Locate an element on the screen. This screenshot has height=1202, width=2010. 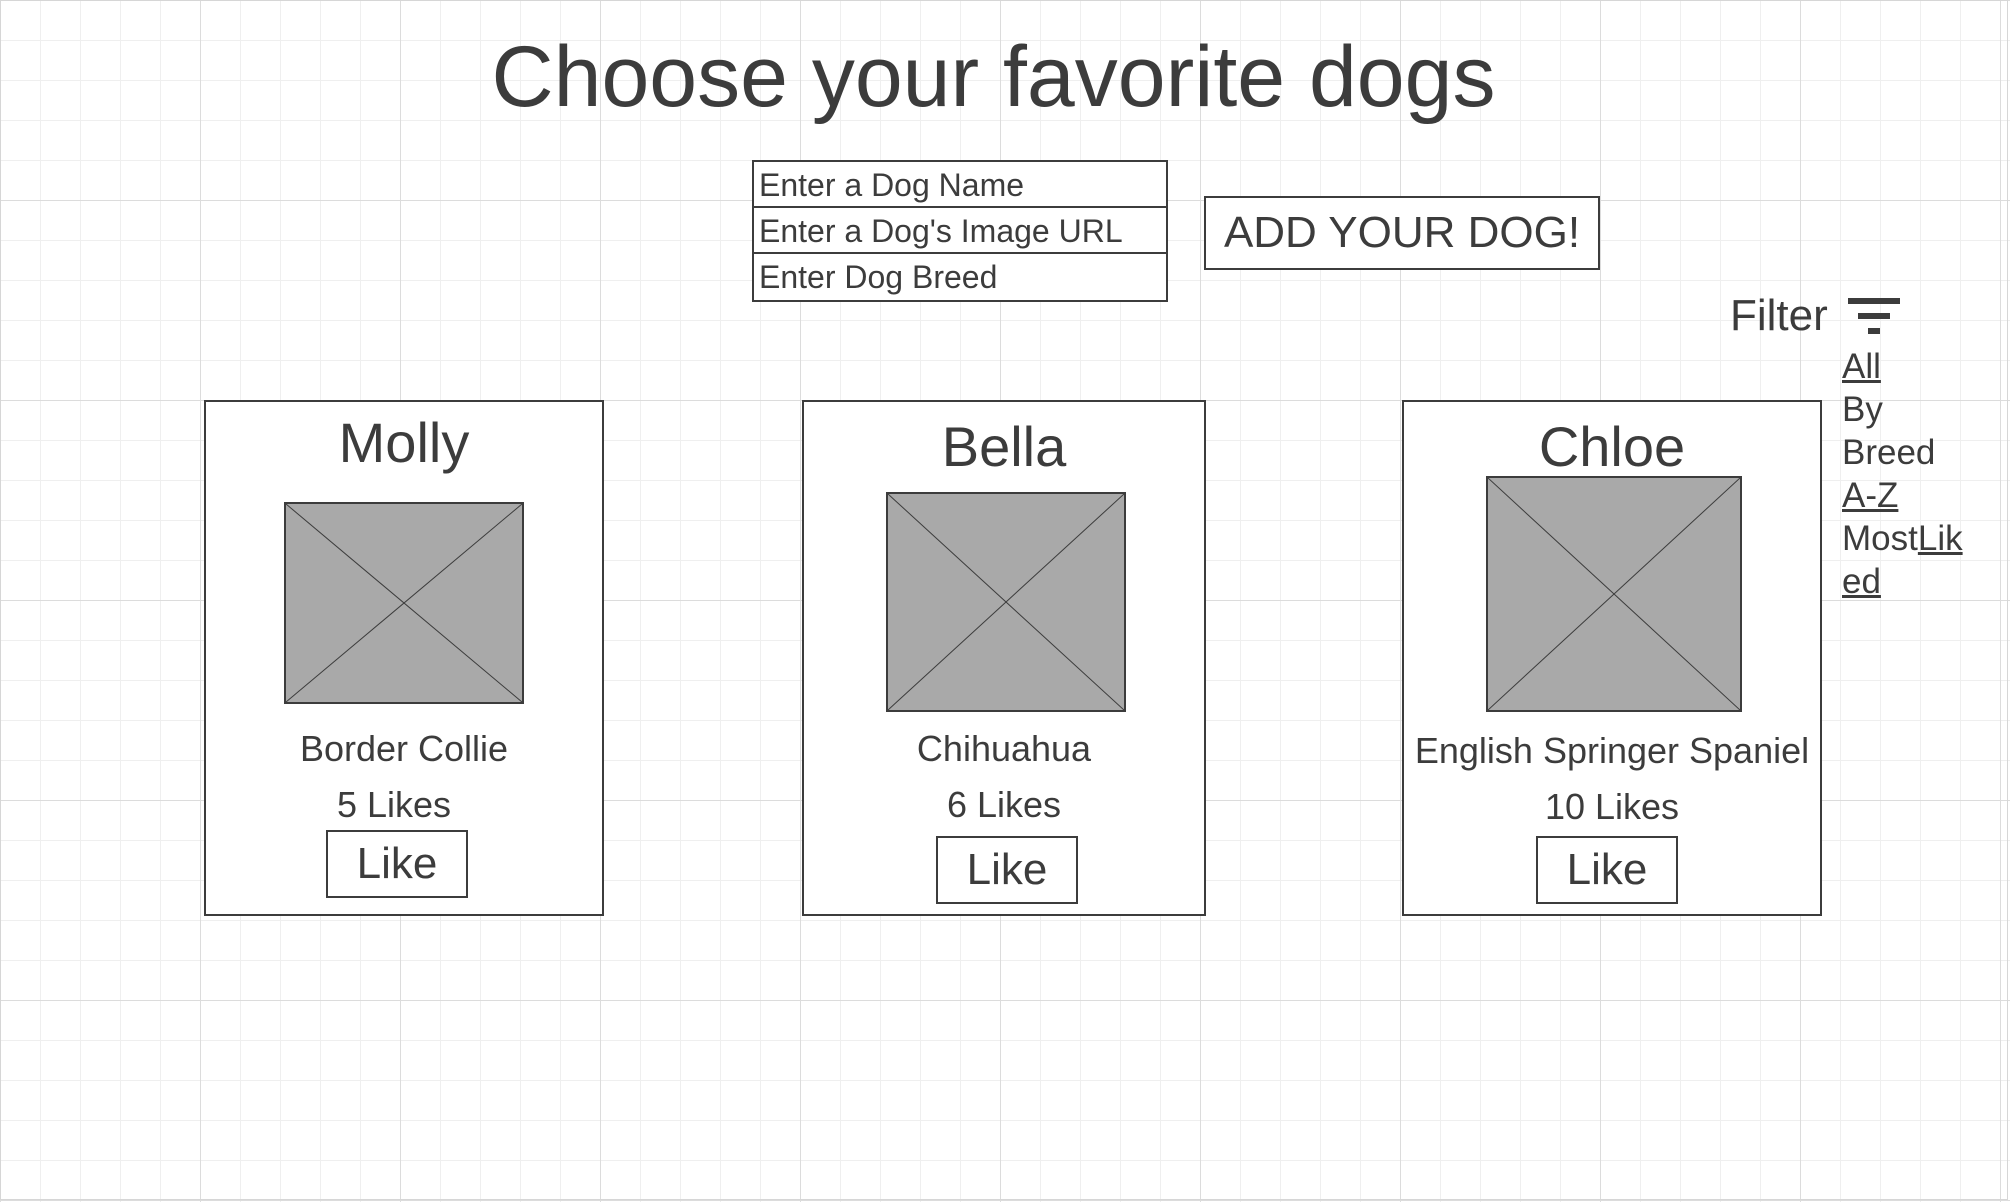
filter-option-all: All is located at coordinates (1917, 366).